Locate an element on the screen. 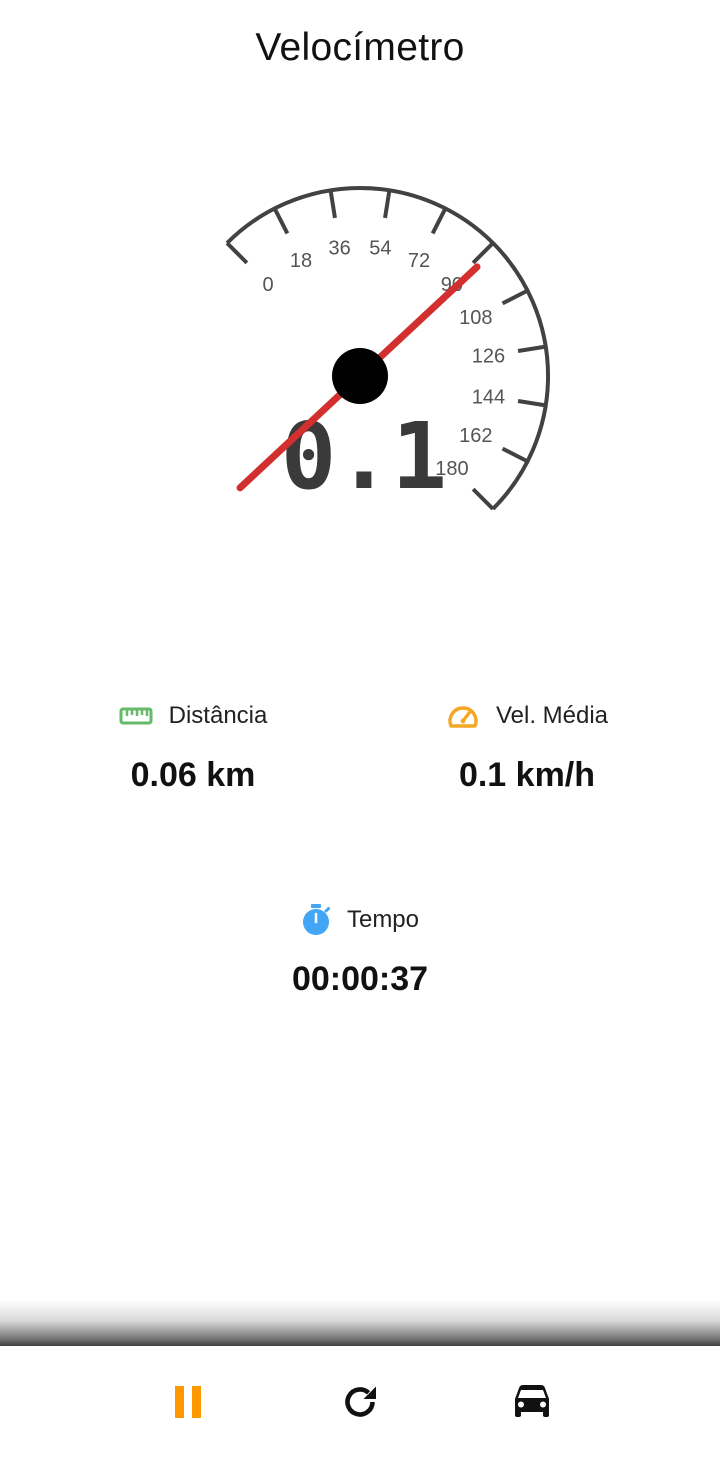 The height and width of the screenshot is (1462, 720). stopwatch-icon is located at coordinates (316, 920).